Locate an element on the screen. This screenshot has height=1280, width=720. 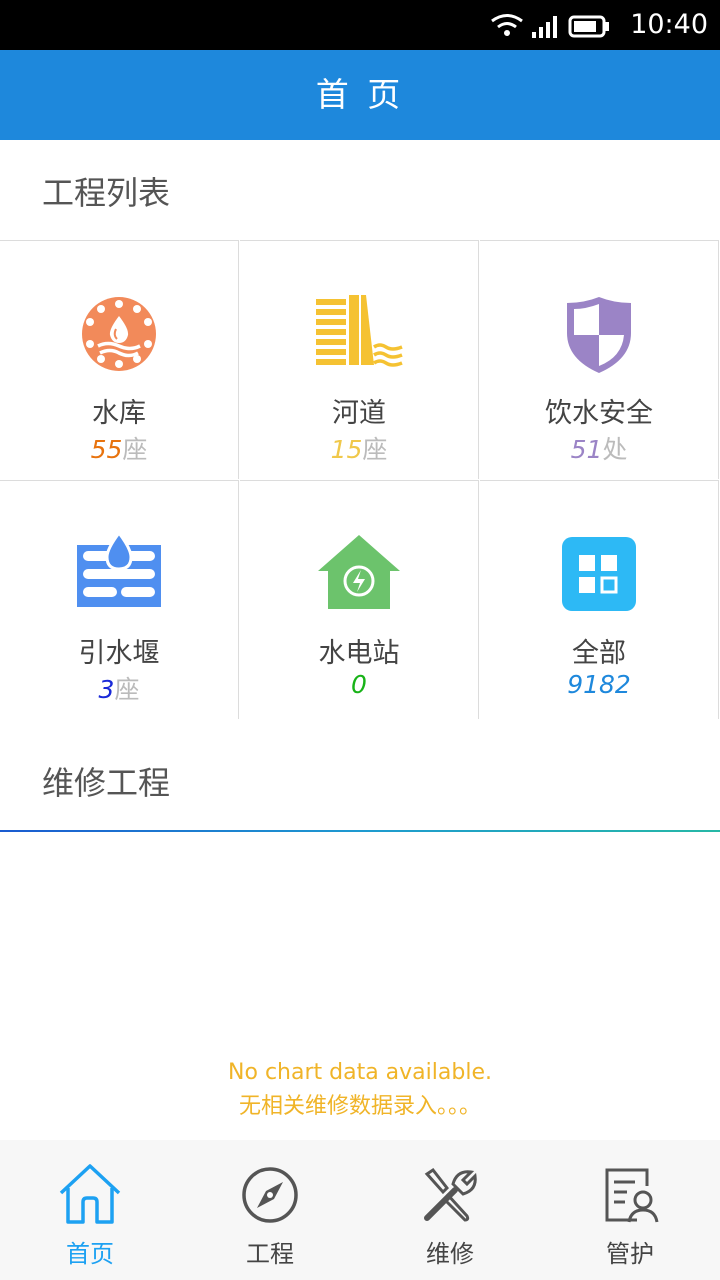
project-count: 9182 is located at coordinates (599, 684).